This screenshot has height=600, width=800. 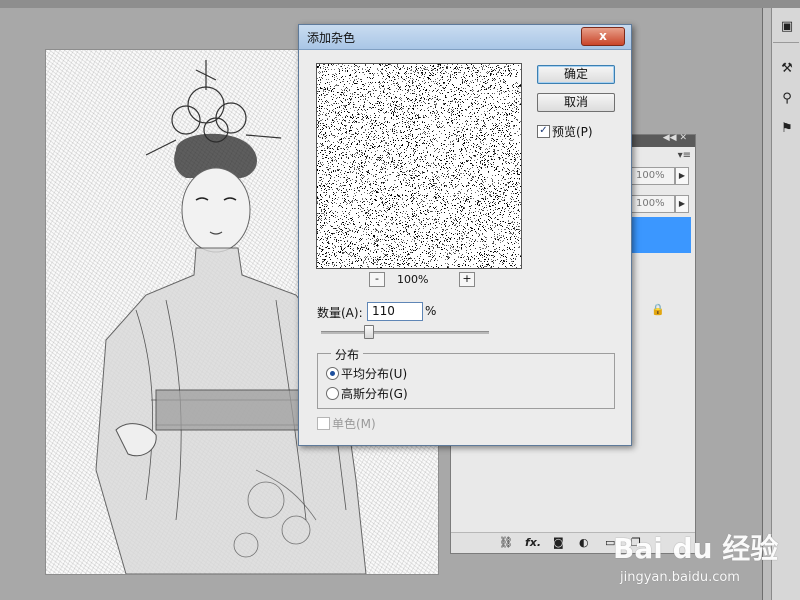 I want to click on close-icon: x, so click(x=603, y=36).